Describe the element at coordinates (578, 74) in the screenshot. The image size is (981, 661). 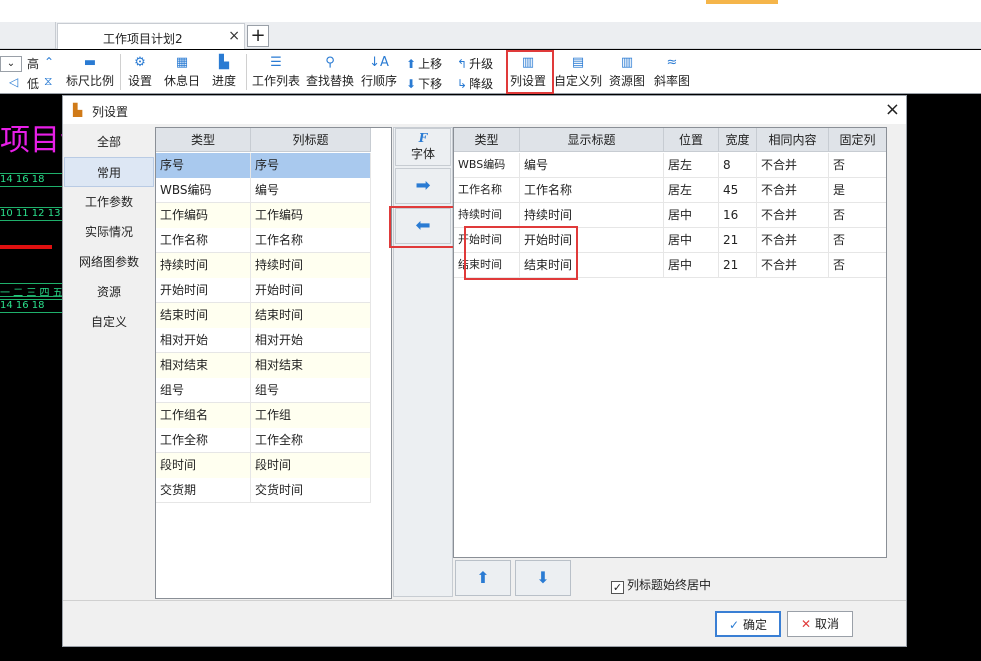
I see `custom-column-button: ▤ 自定义列` at that location.